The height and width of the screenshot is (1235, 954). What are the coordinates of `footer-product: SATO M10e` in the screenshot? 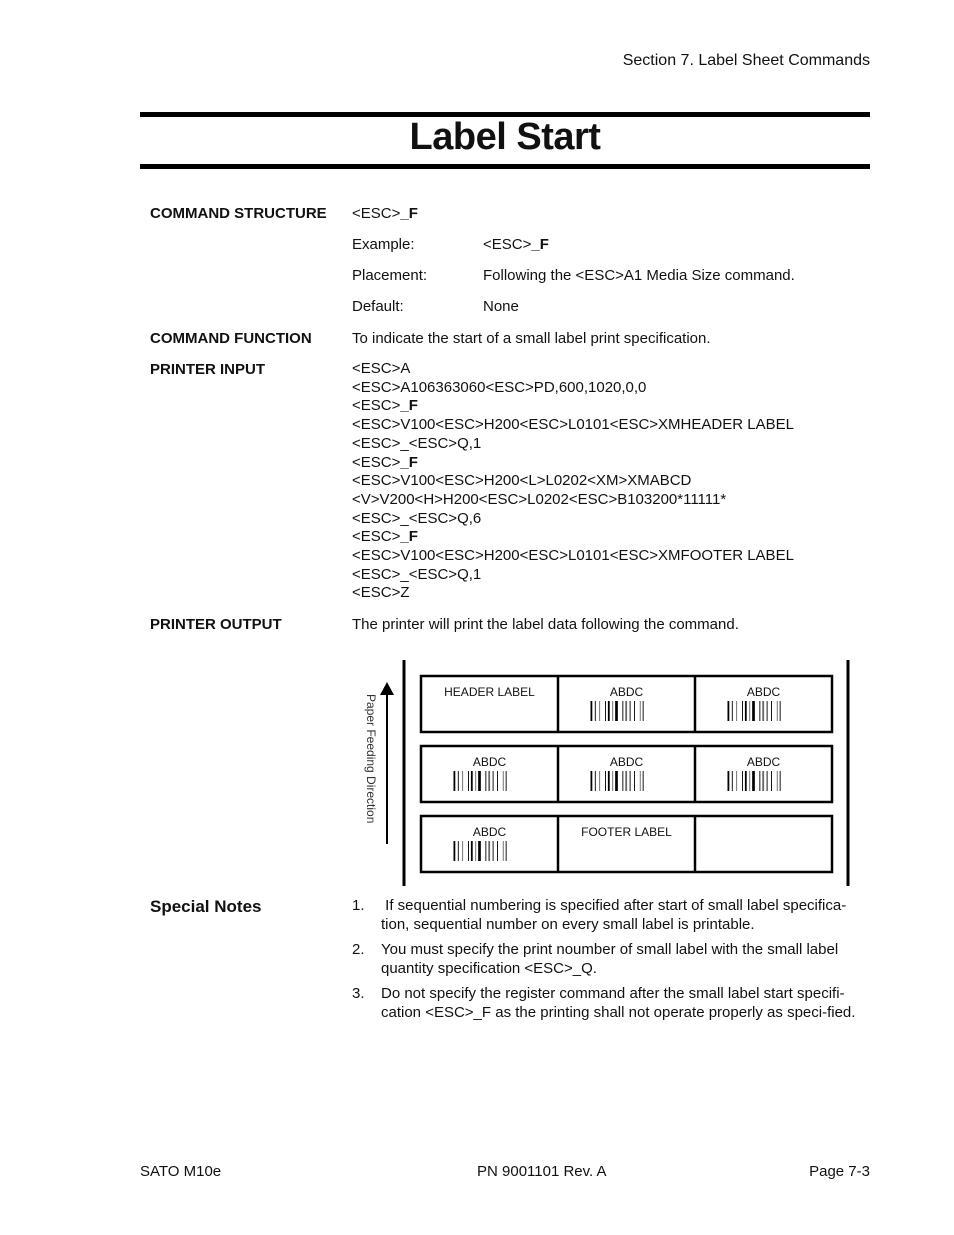 It's located at (181, 1171).